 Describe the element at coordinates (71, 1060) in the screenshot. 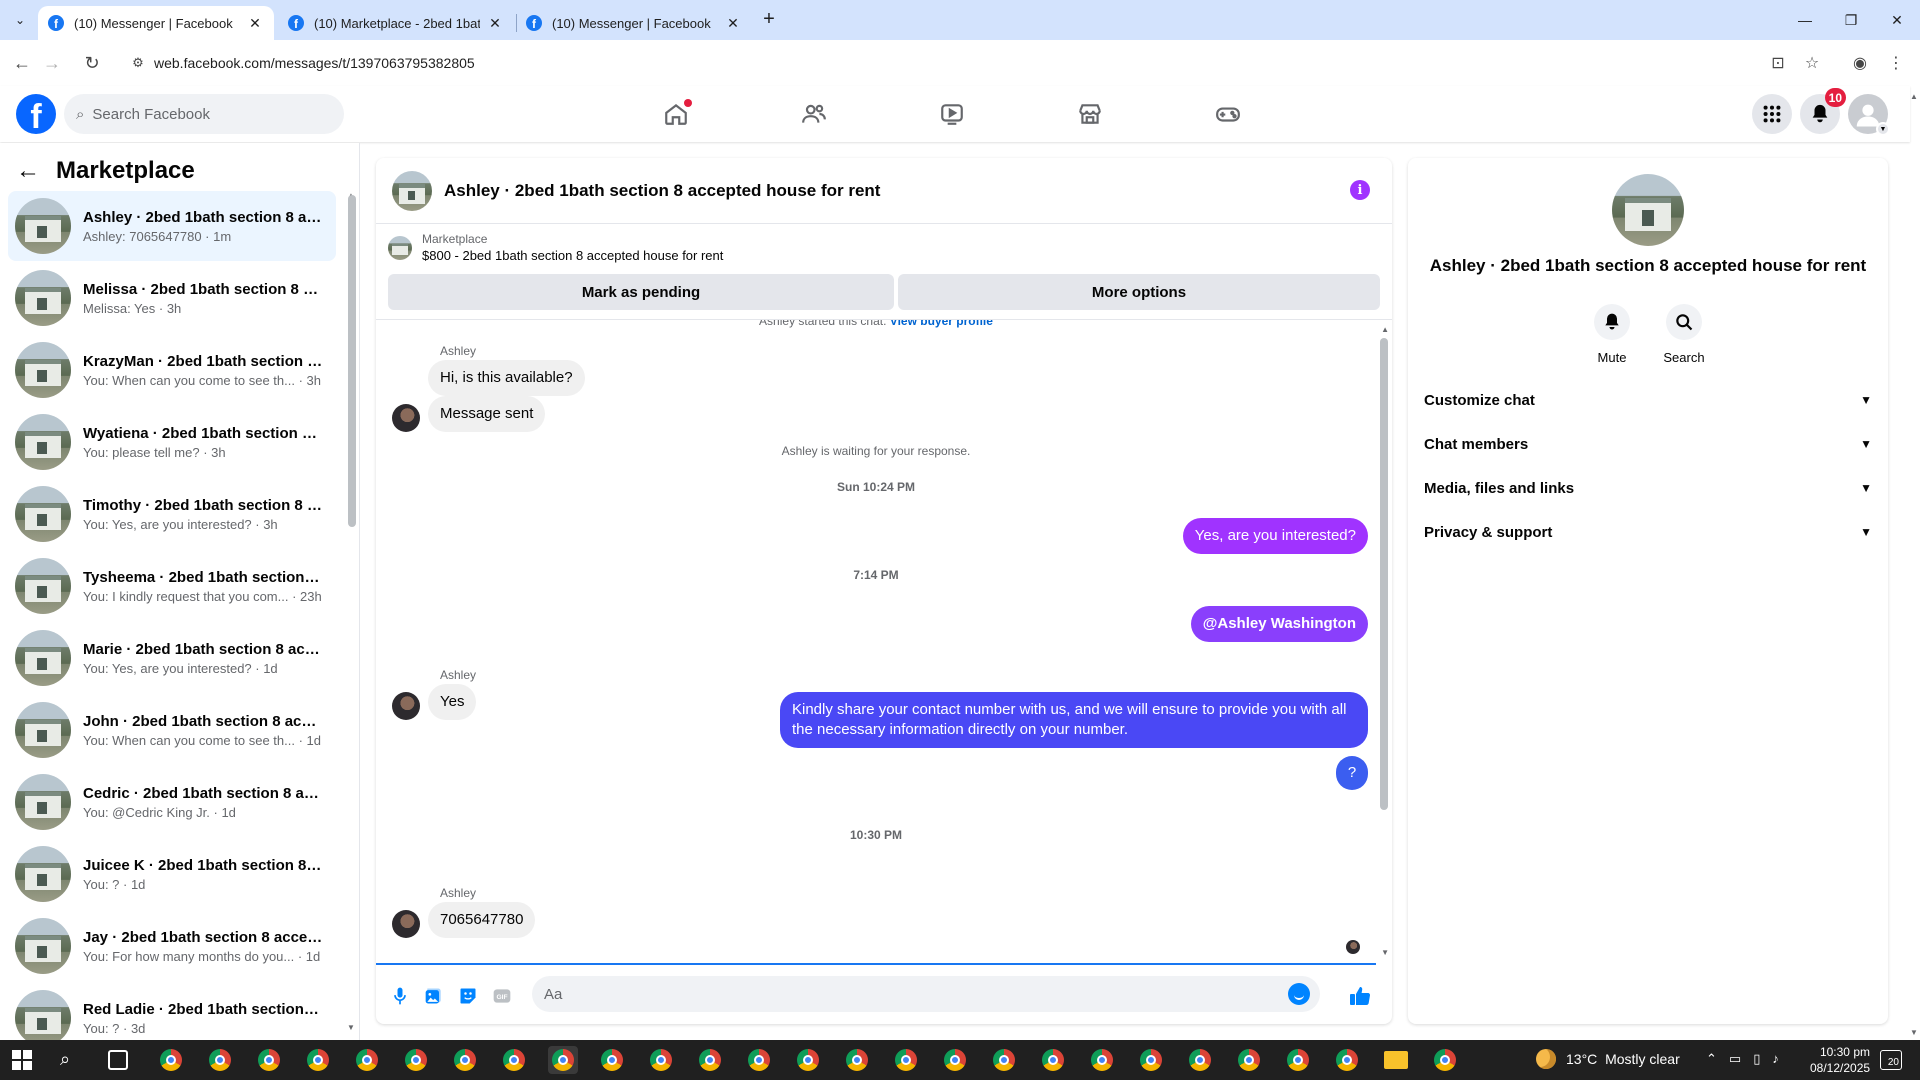

I see `taskbar-search-icon: ⌕` at that location.